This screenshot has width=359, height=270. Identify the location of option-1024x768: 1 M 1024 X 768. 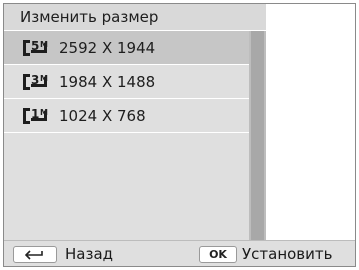
(126, 116).